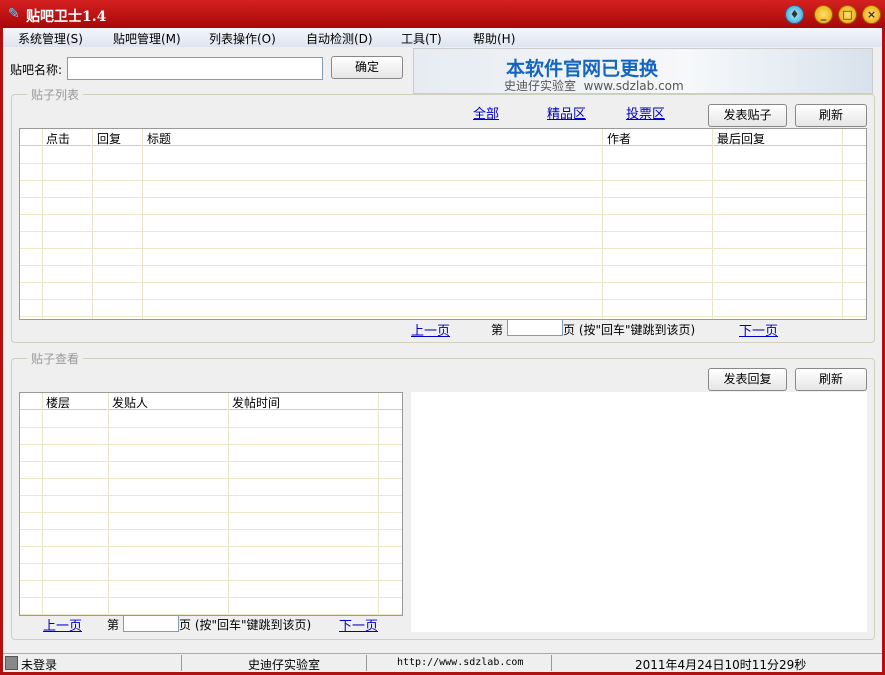 Image resolution: width=885 pixels, height=675 pixels. I want to click on reply-button: 发表回复, so click(747, 379).